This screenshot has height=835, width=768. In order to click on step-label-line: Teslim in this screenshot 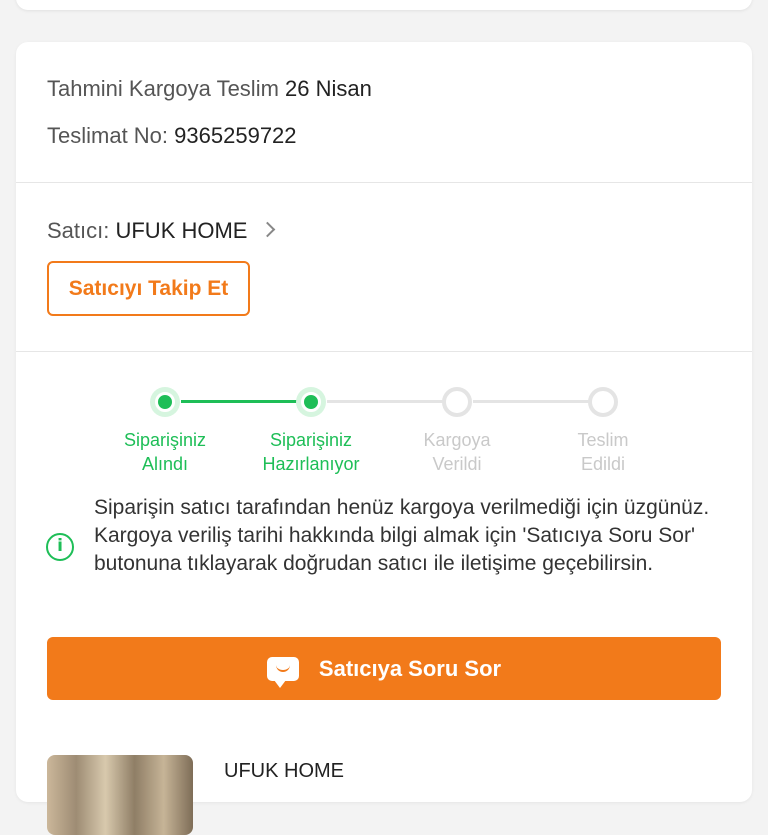, I will do `click(603, 440)`.